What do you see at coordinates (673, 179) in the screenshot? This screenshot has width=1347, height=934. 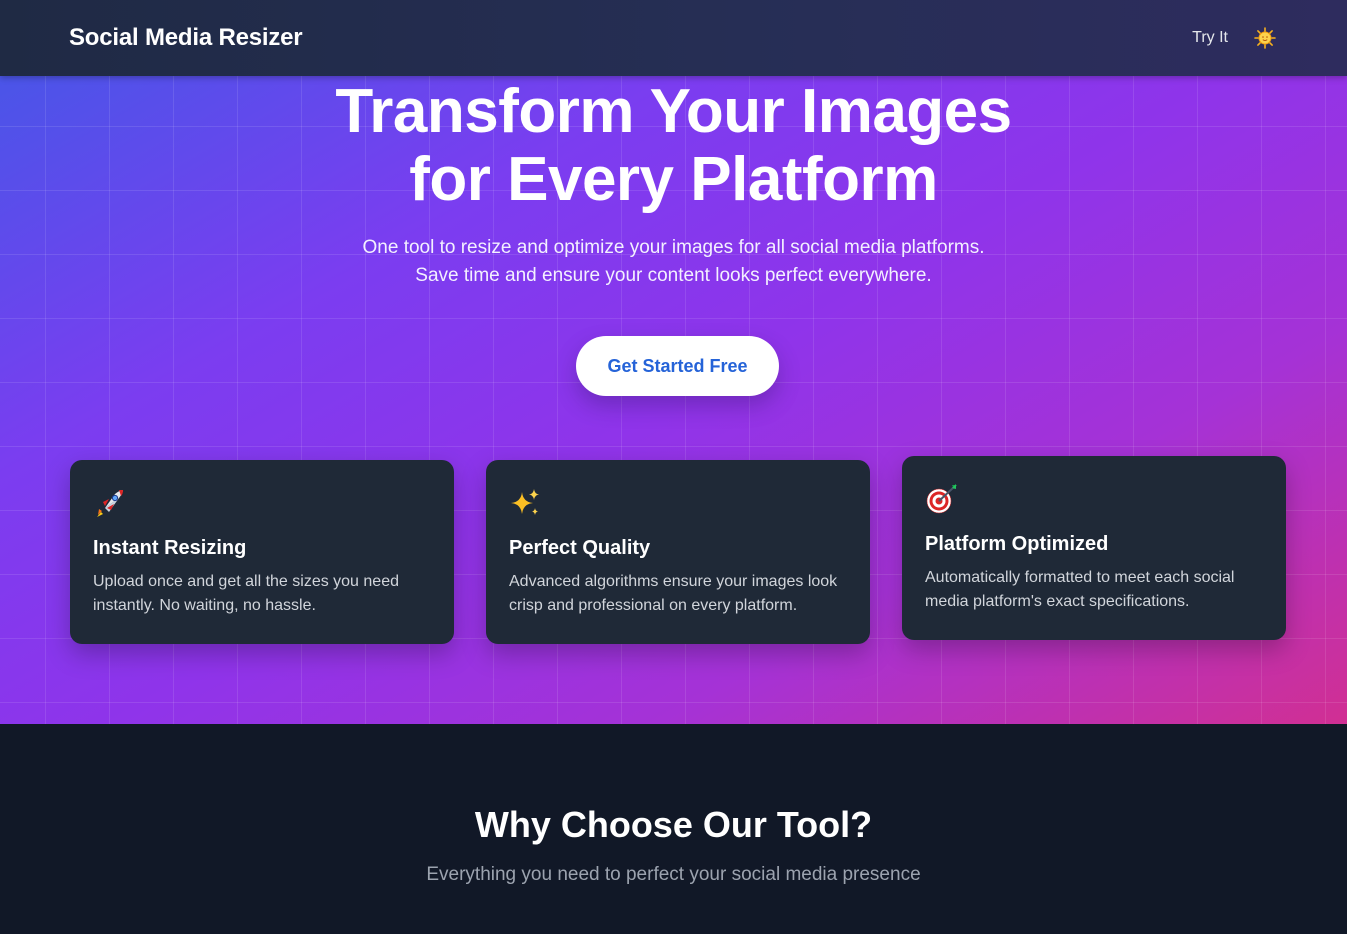 I see `hero-title-line-2: for Every Platform` at bounding box center [673, 179].